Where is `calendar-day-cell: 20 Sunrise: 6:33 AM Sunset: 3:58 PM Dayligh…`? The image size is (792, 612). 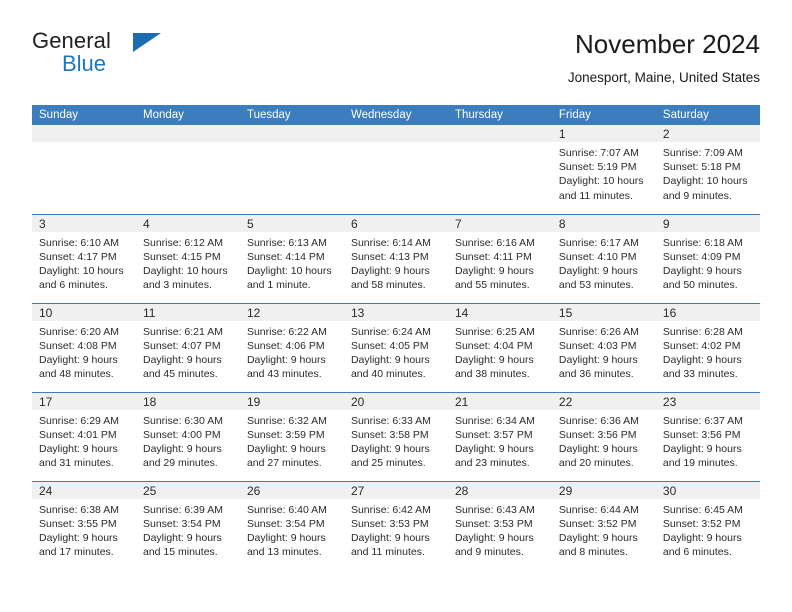 calendar-day-cell: 20 Sunrise: 6:33 AM Sunset: 3:58 PM Dayligh… is located at coordinates (395, 436).